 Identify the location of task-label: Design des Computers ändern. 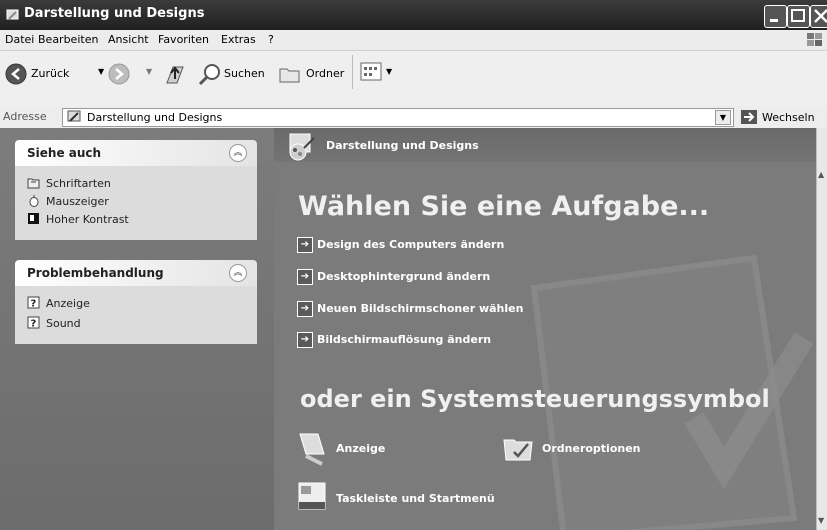
(411, 244).